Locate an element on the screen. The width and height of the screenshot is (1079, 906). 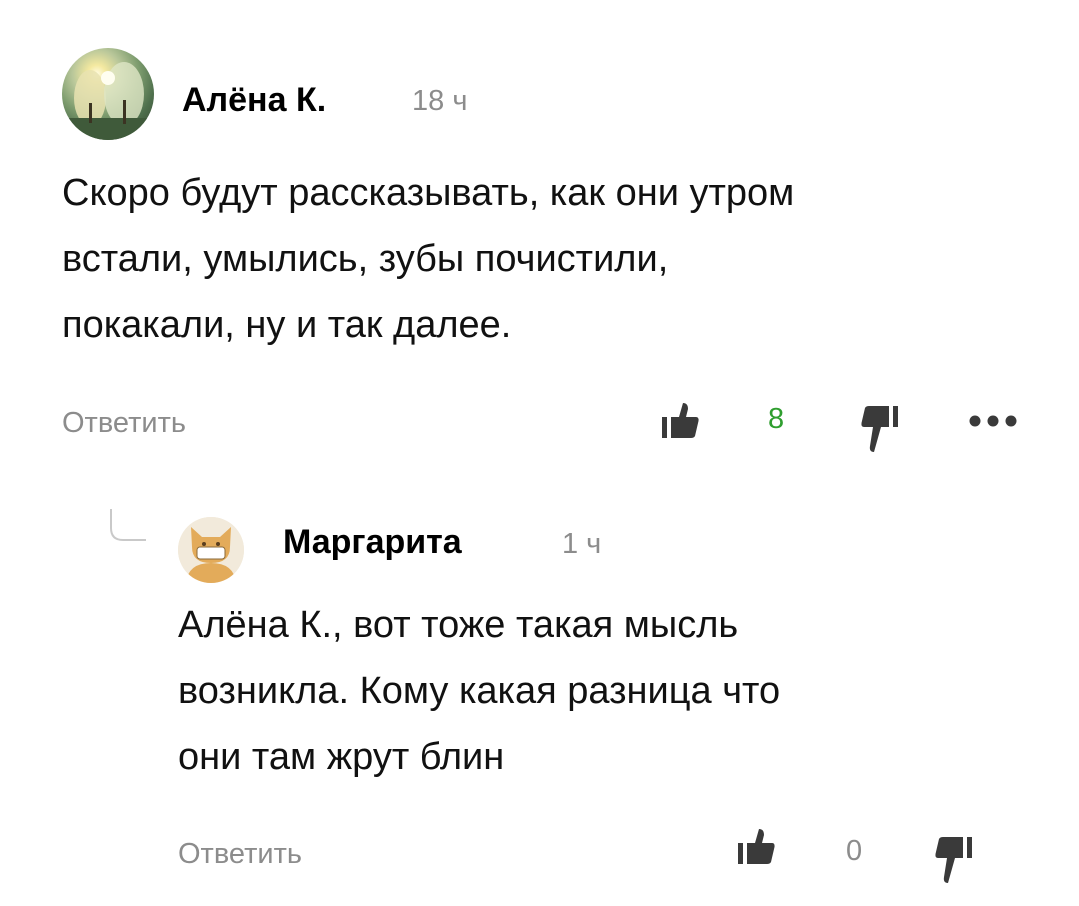
reply-thread-line-icon is located at coordinates (128, 525).